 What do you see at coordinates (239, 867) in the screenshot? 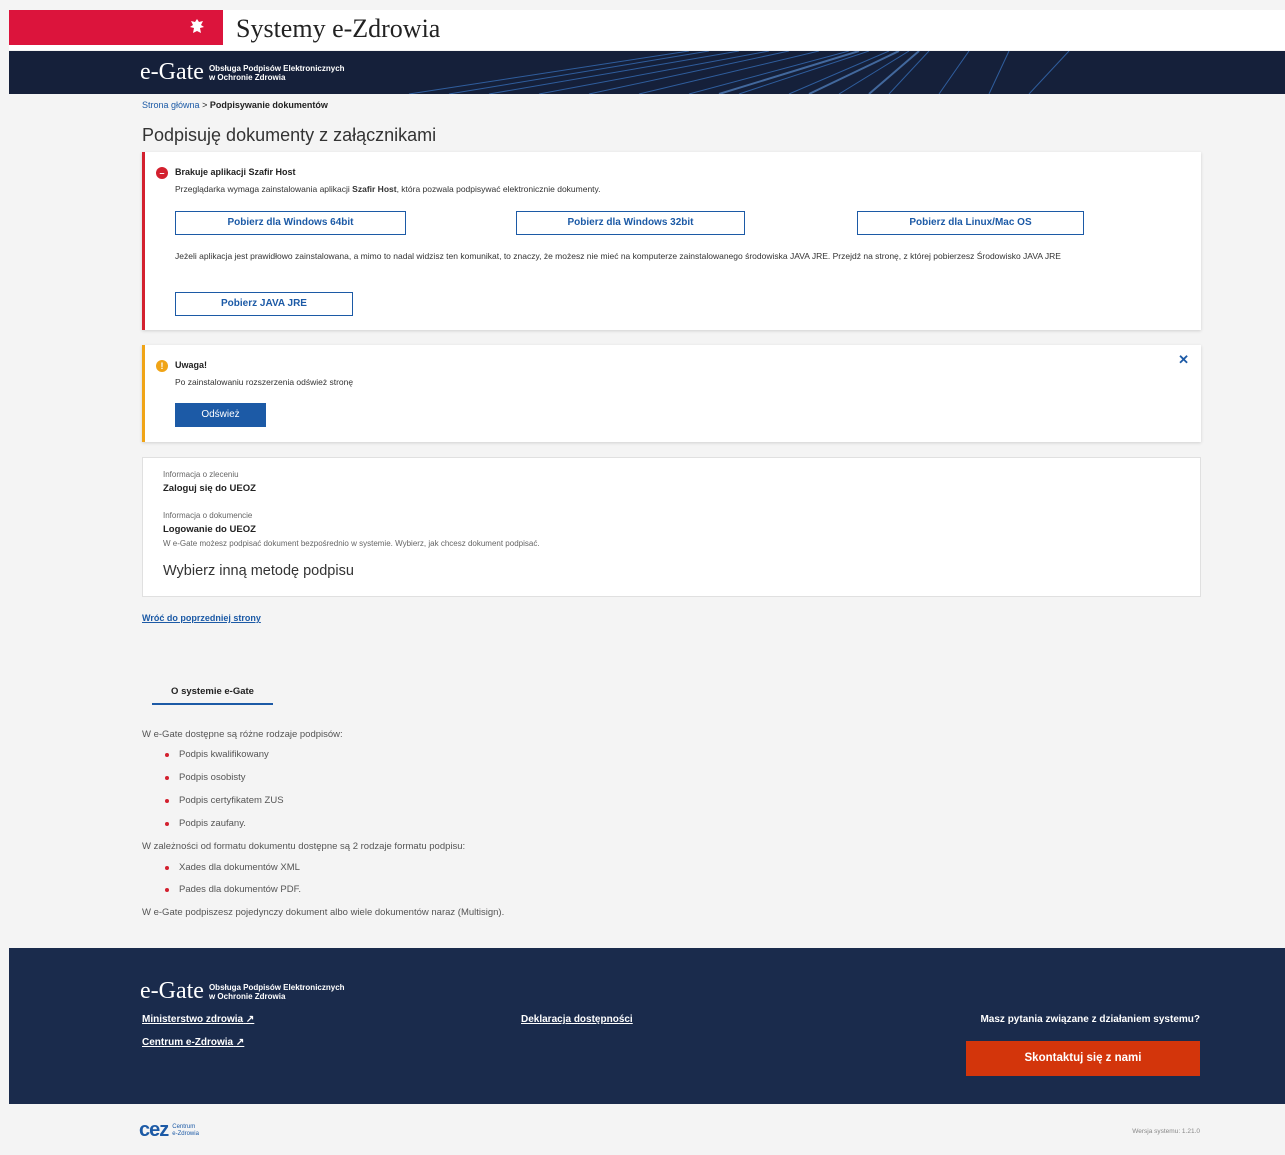
I see `list-item-text: Xades dla dokumentów XML` at bounding box center [239, 867].